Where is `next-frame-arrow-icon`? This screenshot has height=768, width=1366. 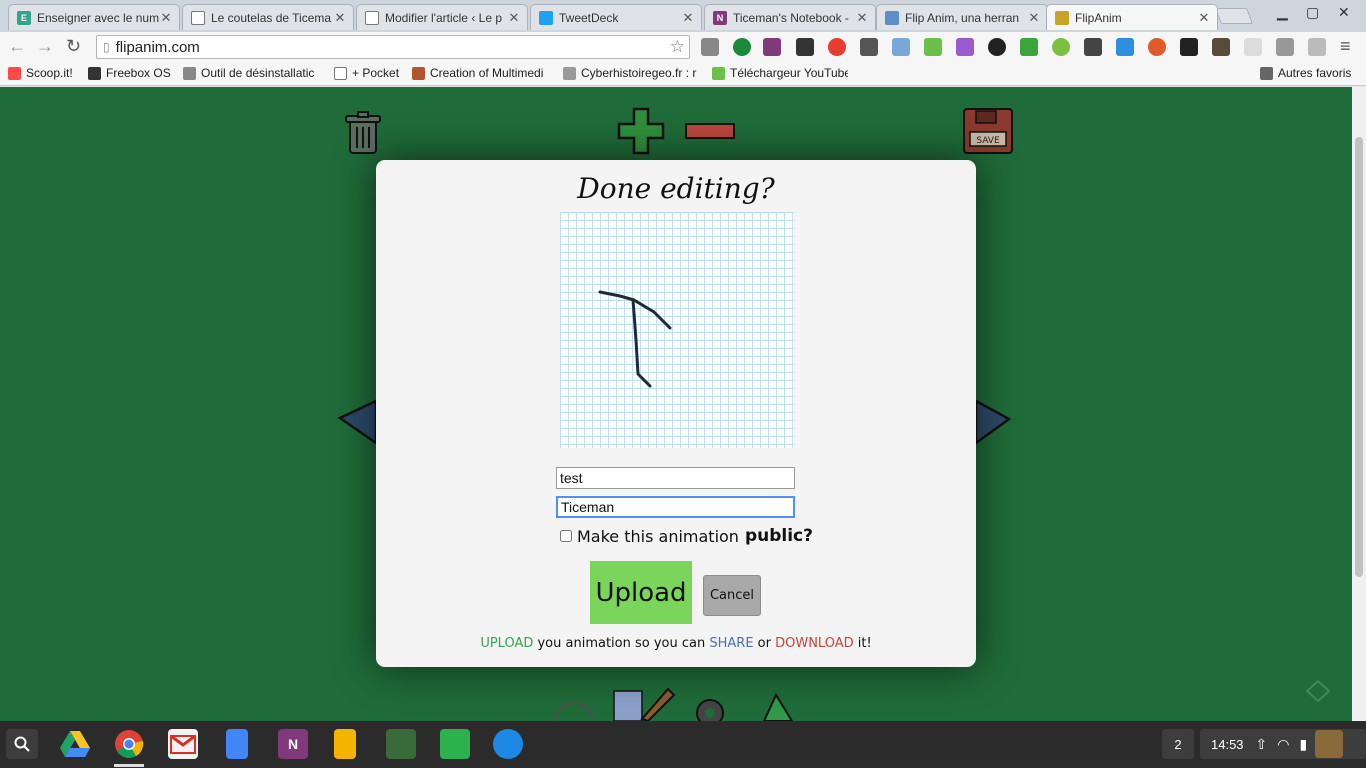
next-frame-arrow-icon is located at coordinates (994, 422).